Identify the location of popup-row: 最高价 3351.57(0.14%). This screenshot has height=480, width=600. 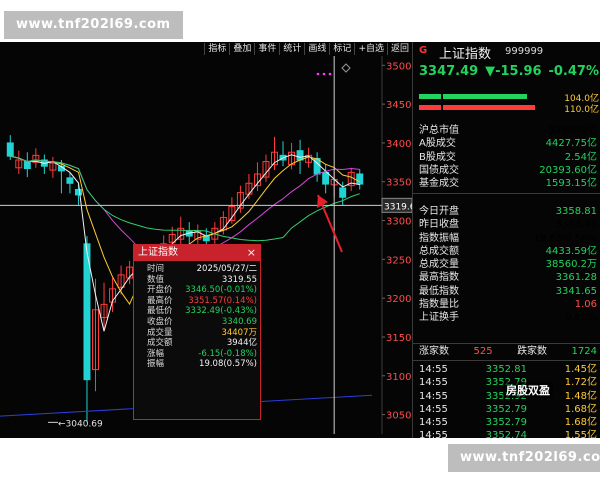
(197, 301).